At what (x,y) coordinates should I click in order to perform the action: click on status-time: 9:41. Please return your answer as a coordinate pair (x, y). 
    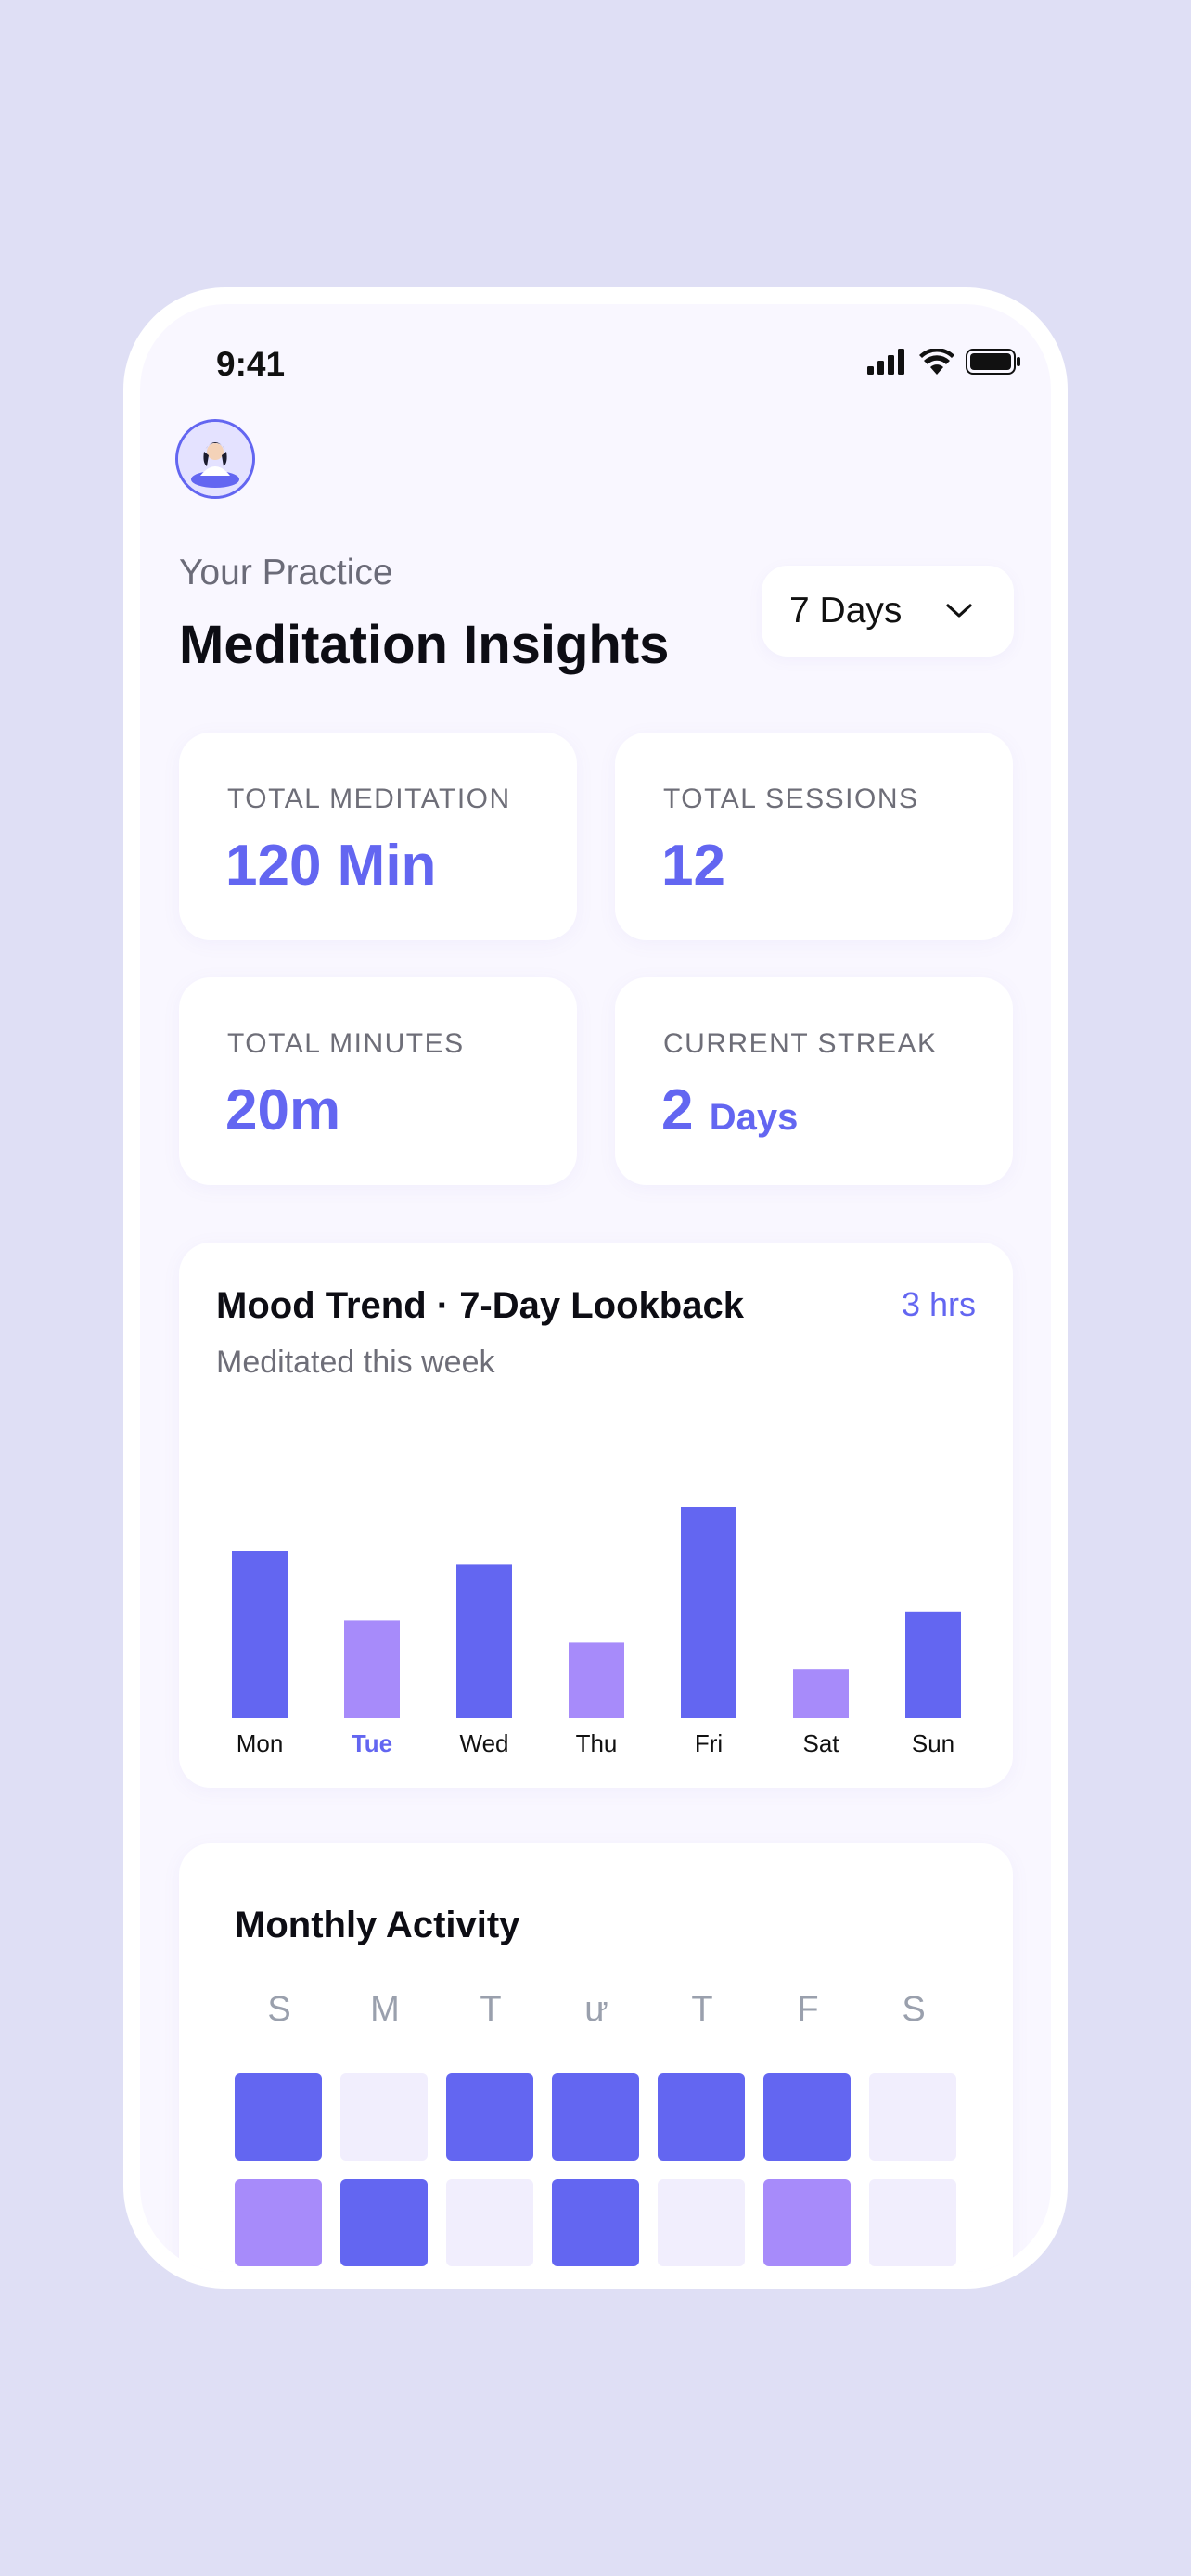
    Looking at the image, I should click on (251, 364).